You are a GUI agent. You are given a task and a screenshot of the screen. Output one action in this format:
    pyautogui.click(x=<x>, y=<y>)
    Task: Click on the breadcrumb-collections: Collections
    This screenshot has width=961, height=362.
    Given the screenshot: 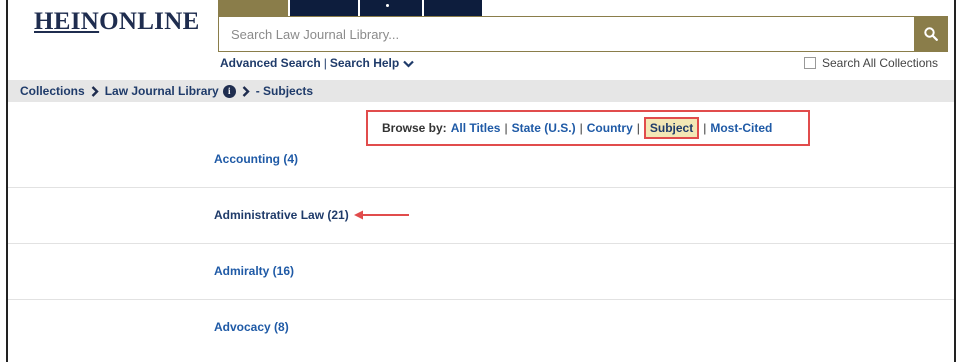 What is the action you would take?
    pyautogui.click(x=52, y=91)
    